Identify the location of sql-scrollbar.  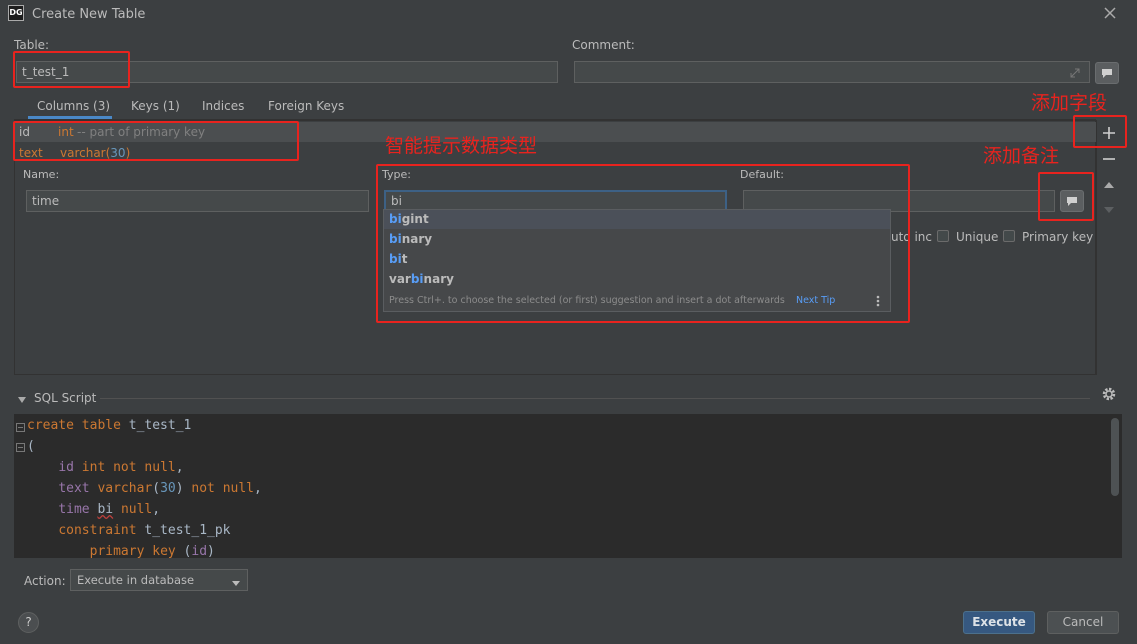
(1115, 457).